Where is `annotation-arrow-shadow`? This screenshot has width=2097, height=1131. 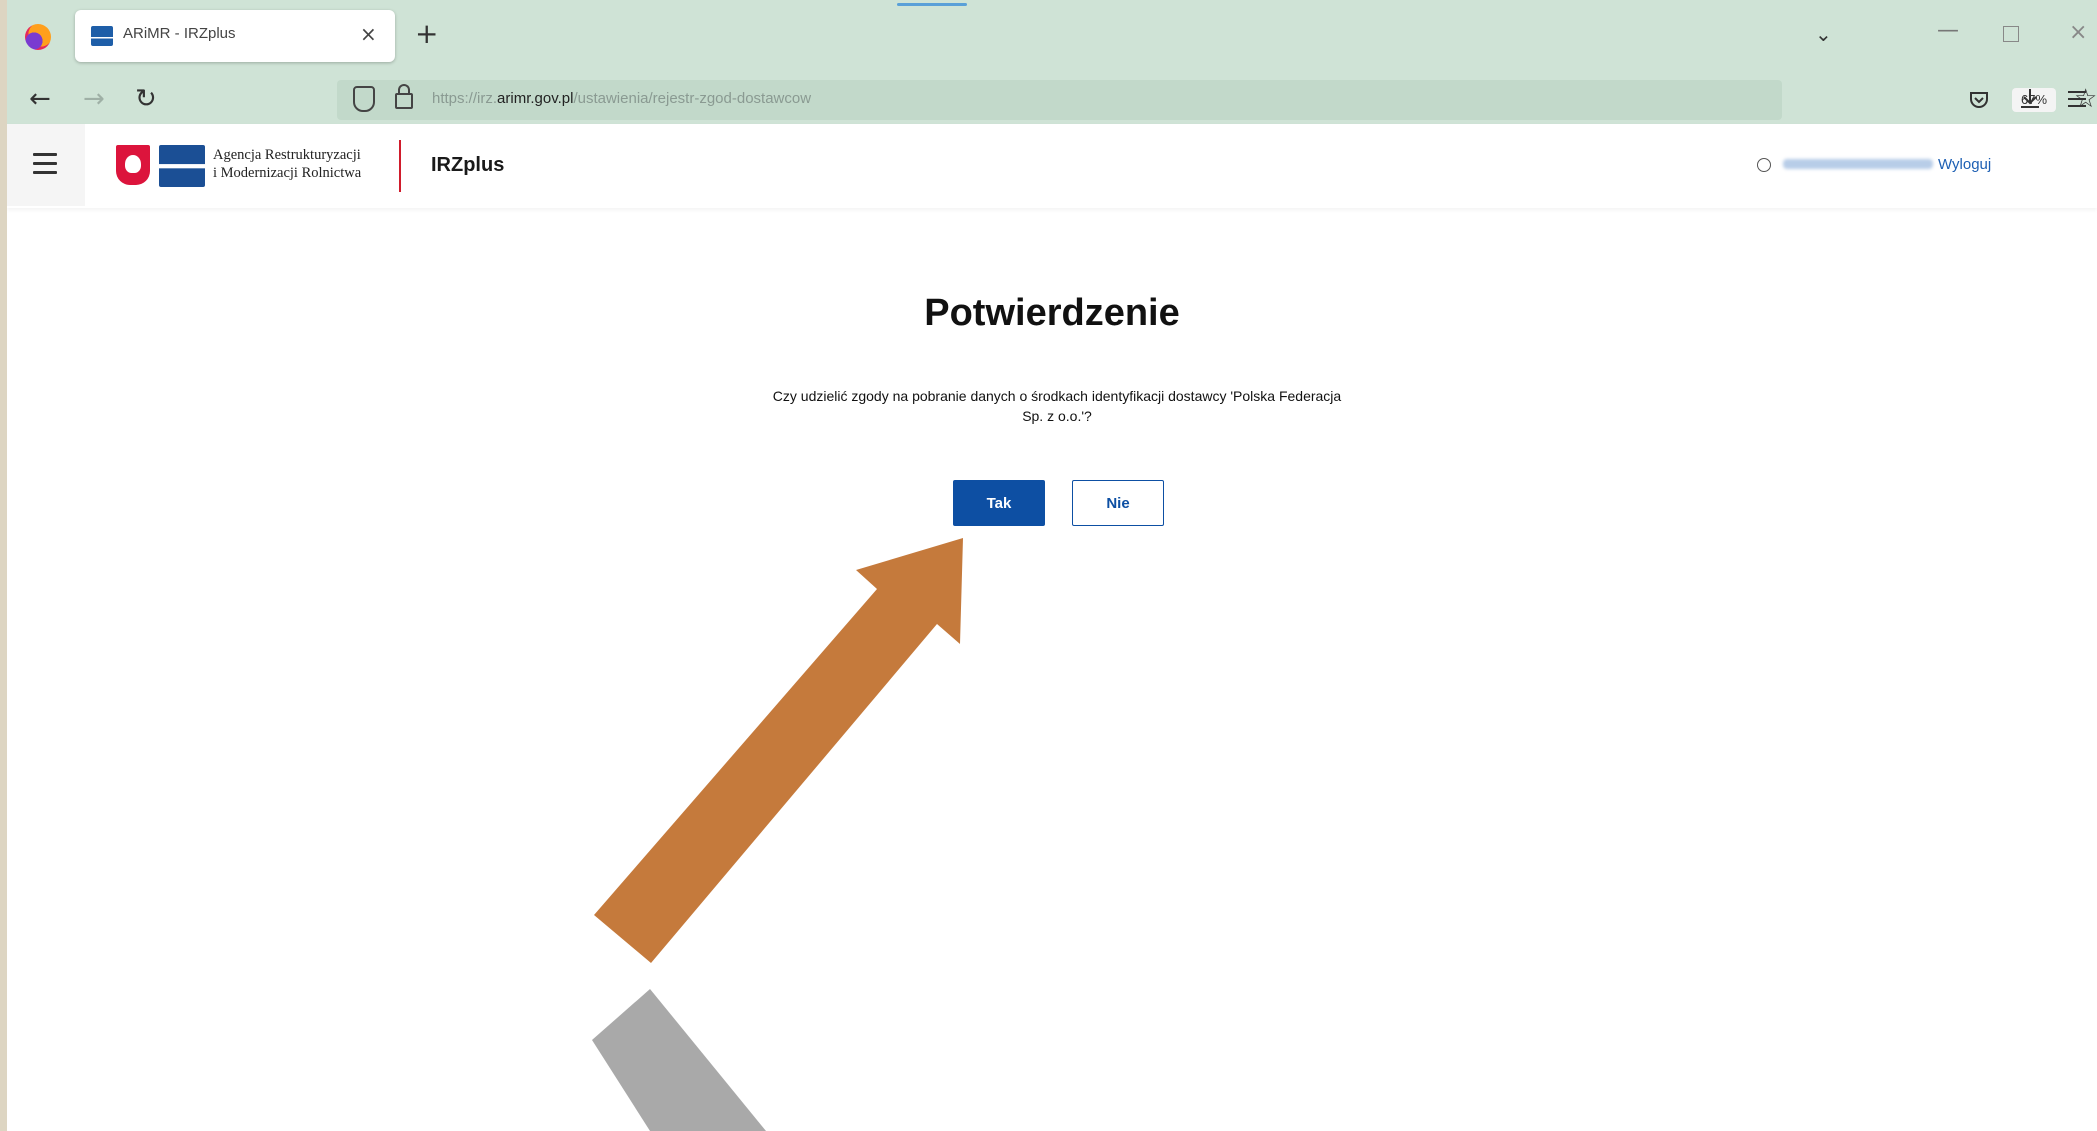 annotation-arrow-shadow is located at coordinates (679, 1060).